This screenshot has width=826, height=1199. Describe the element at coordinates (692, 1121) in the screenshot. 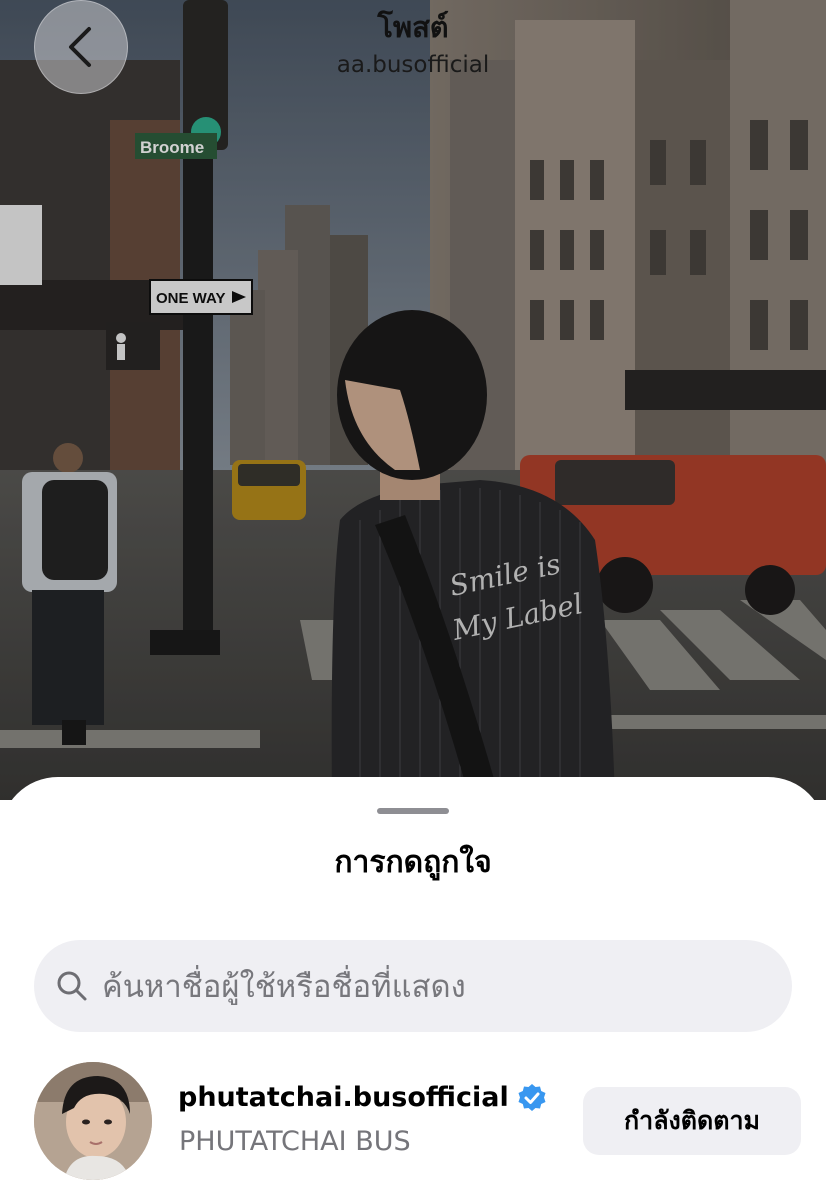

I see `following-button: กำลังติดตาม` at that location.